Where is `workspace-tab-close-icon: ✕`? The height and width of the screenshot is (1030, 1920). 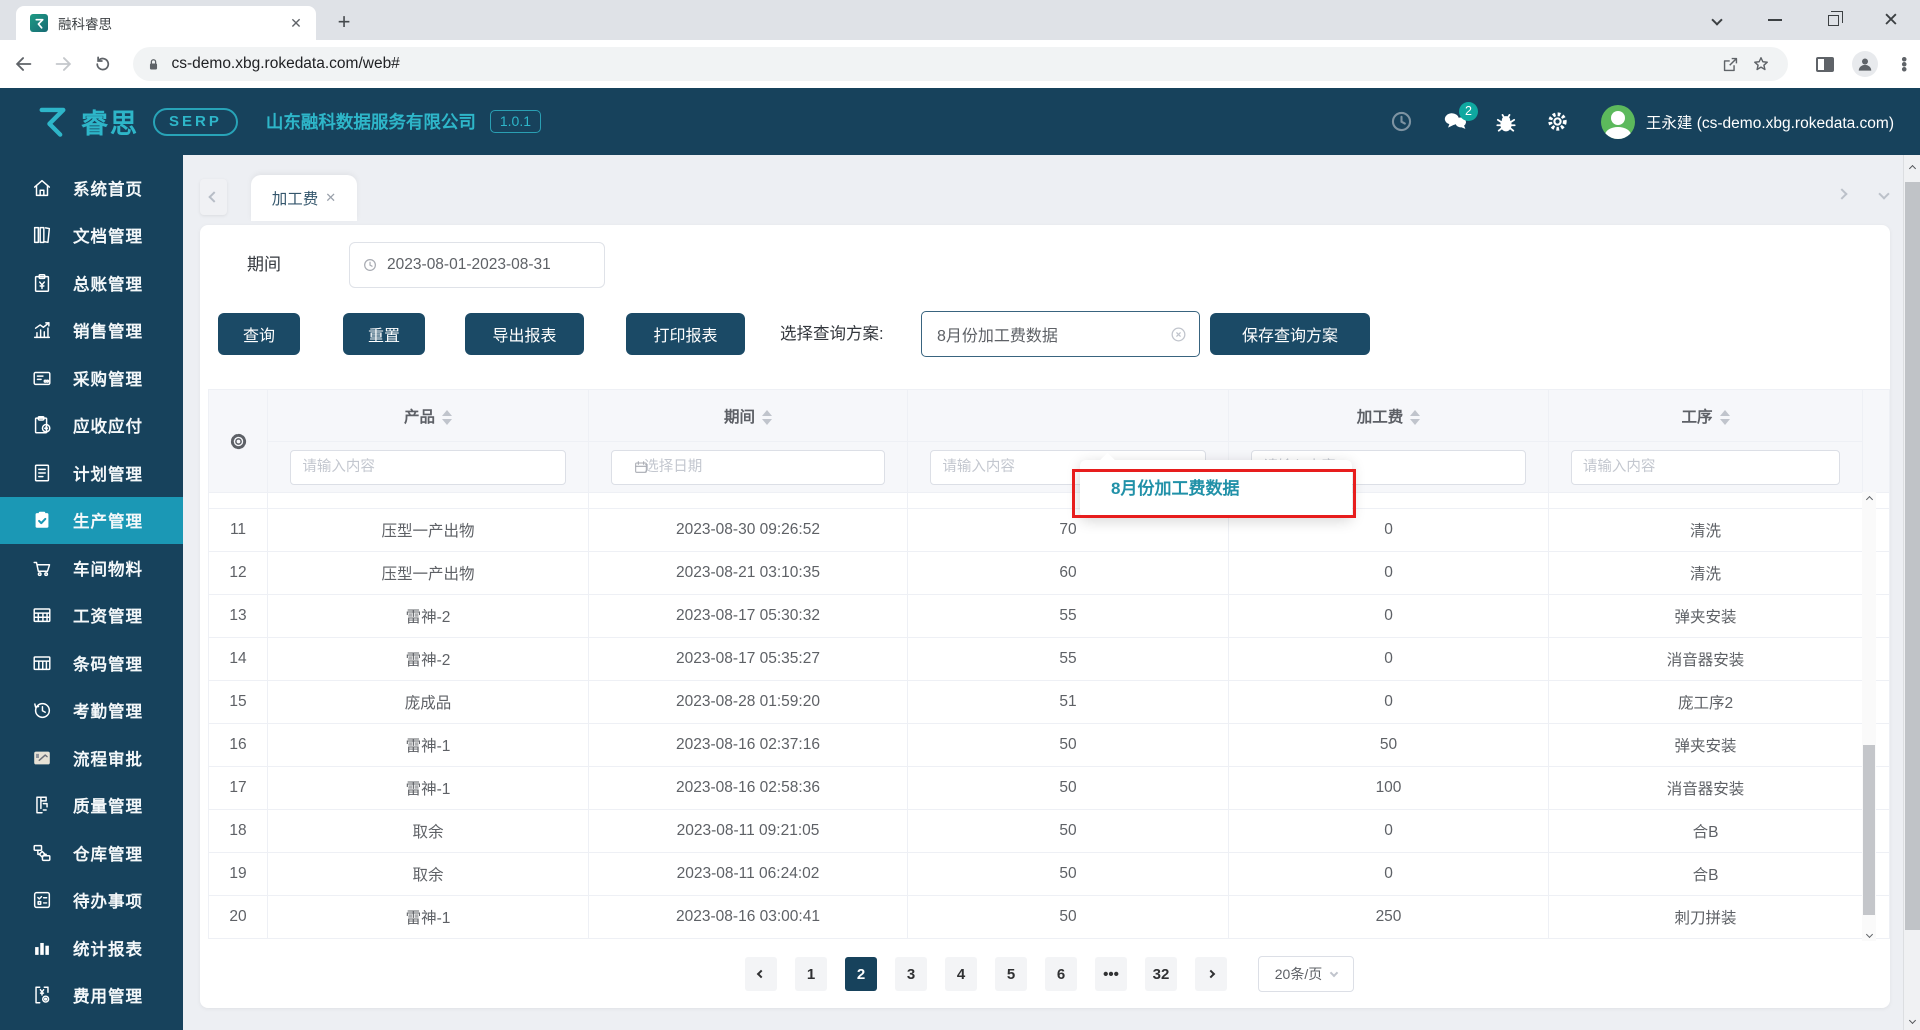 workspace-tab-close-icon: ✕ is located at coordinates (330, 198).